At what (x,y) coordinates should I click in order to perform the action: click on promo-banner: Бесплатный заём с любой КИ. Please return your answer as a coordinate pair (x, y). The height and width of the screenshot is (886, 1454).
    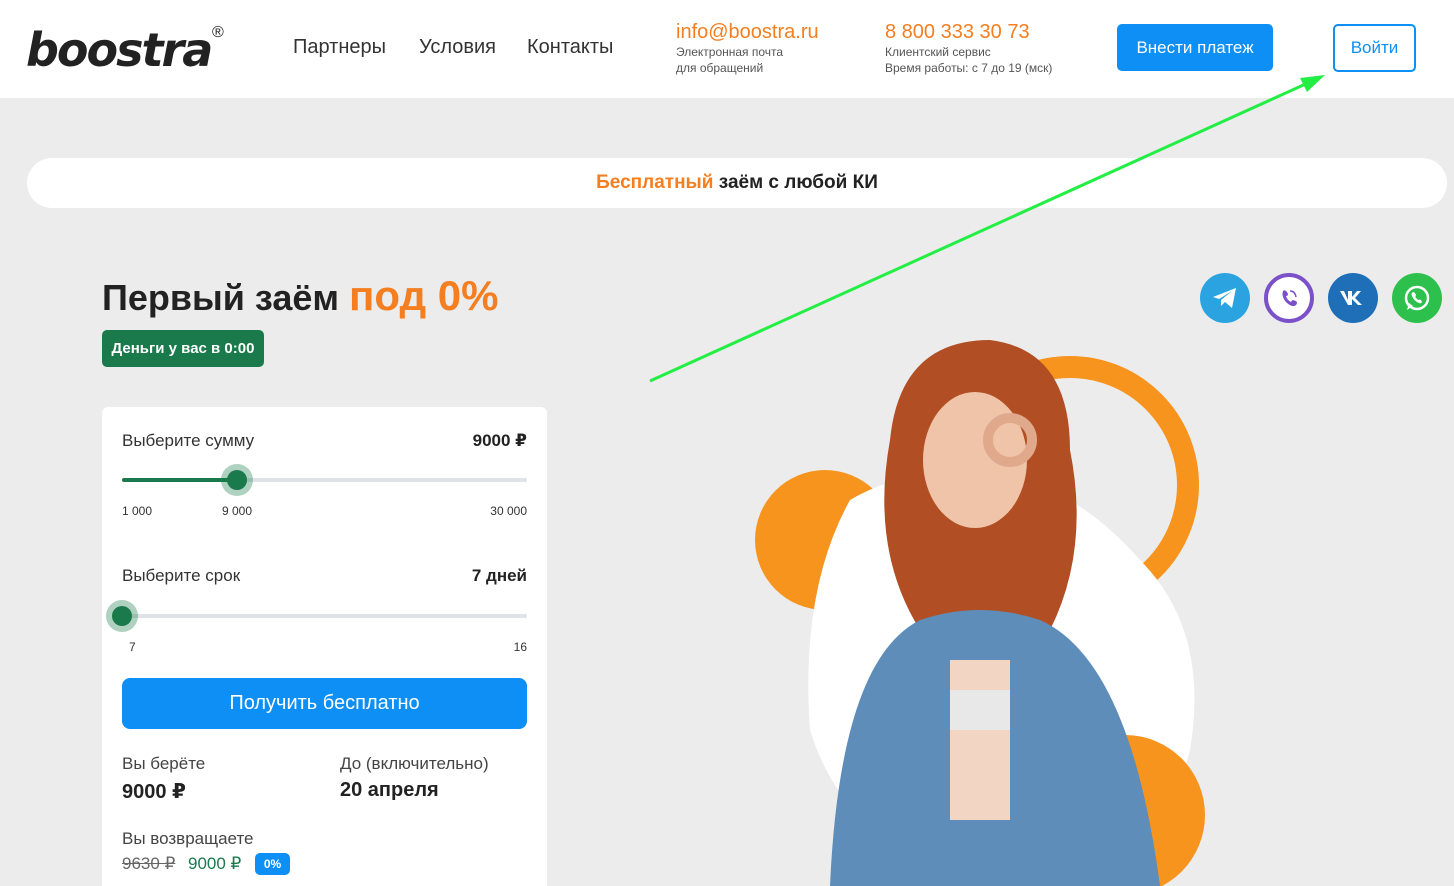
    Looking at the image, I should click on (737, 183).